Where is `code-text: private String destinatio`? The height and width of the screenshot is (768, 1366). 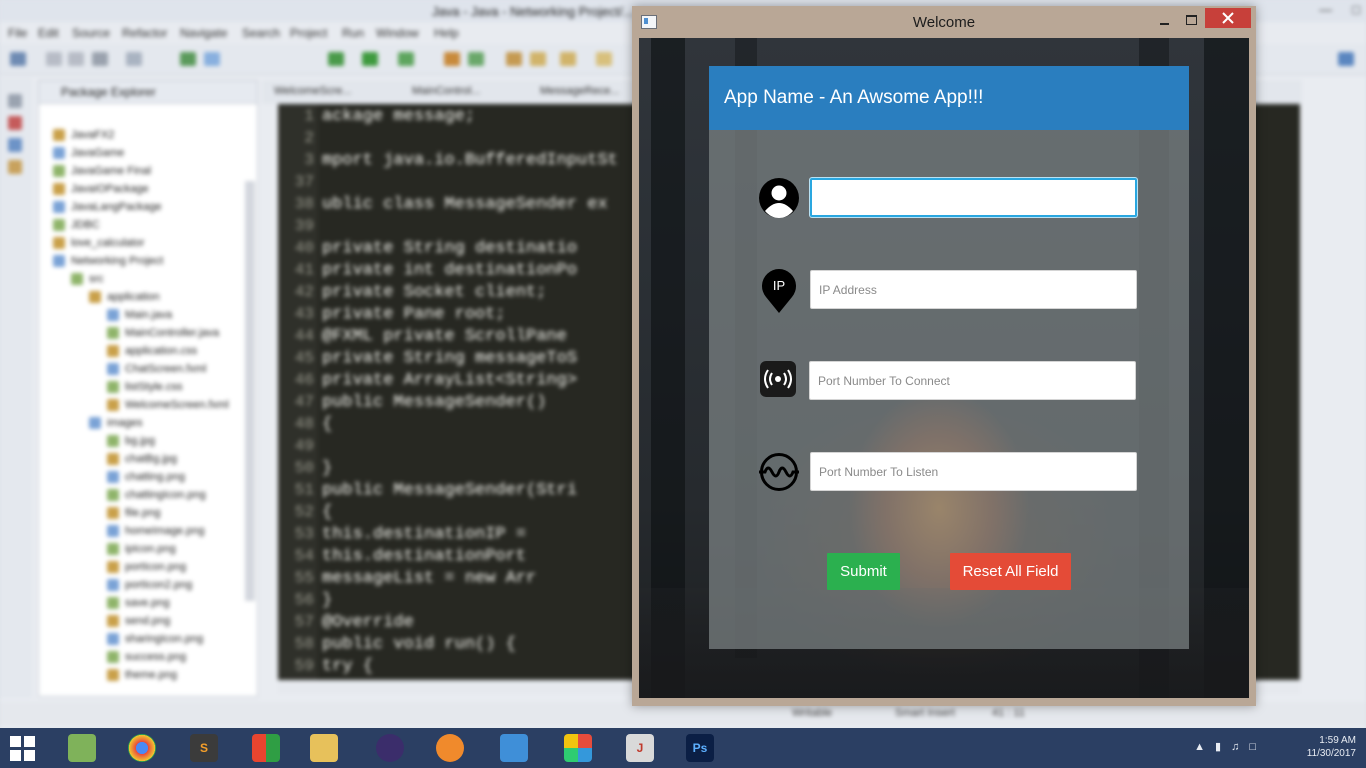
code-text: private String destinatio is located at coordinates (450, 248).